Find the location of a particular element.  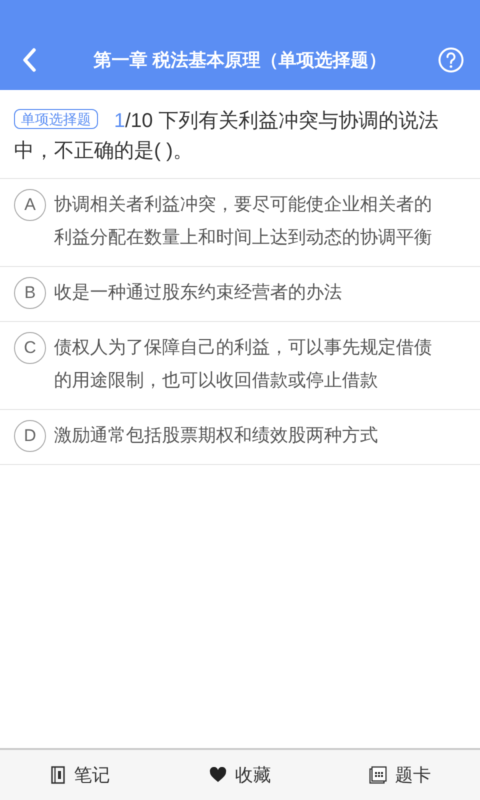

answer-option: A 协调相关者利益冲突，要尽可能使企业相关者的利益分配在数量上和时间上达到动态的协调平衡 is located at coordinates (240, 223).